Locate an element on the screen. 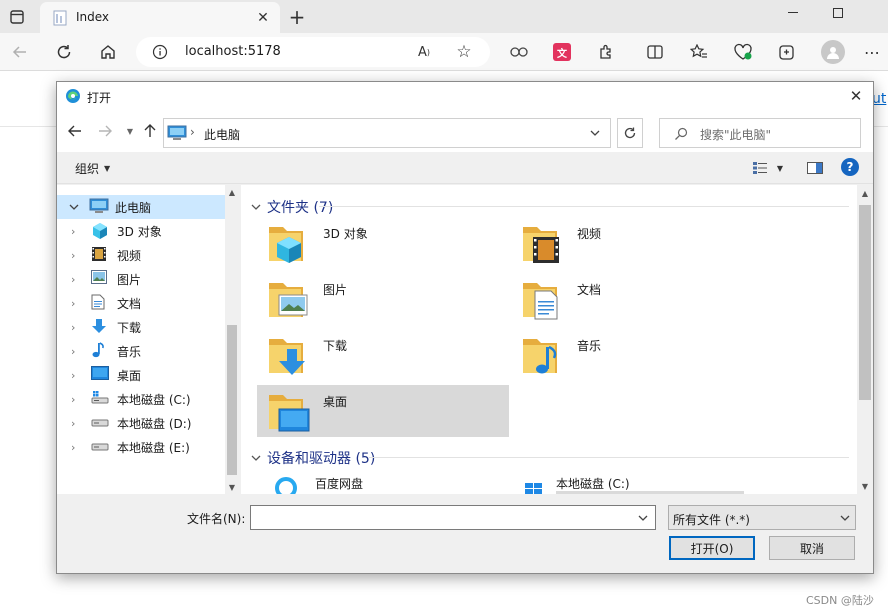 The width and height of the screenshot is (888, 614). maximize-icon is located at coordinates (838, 13).